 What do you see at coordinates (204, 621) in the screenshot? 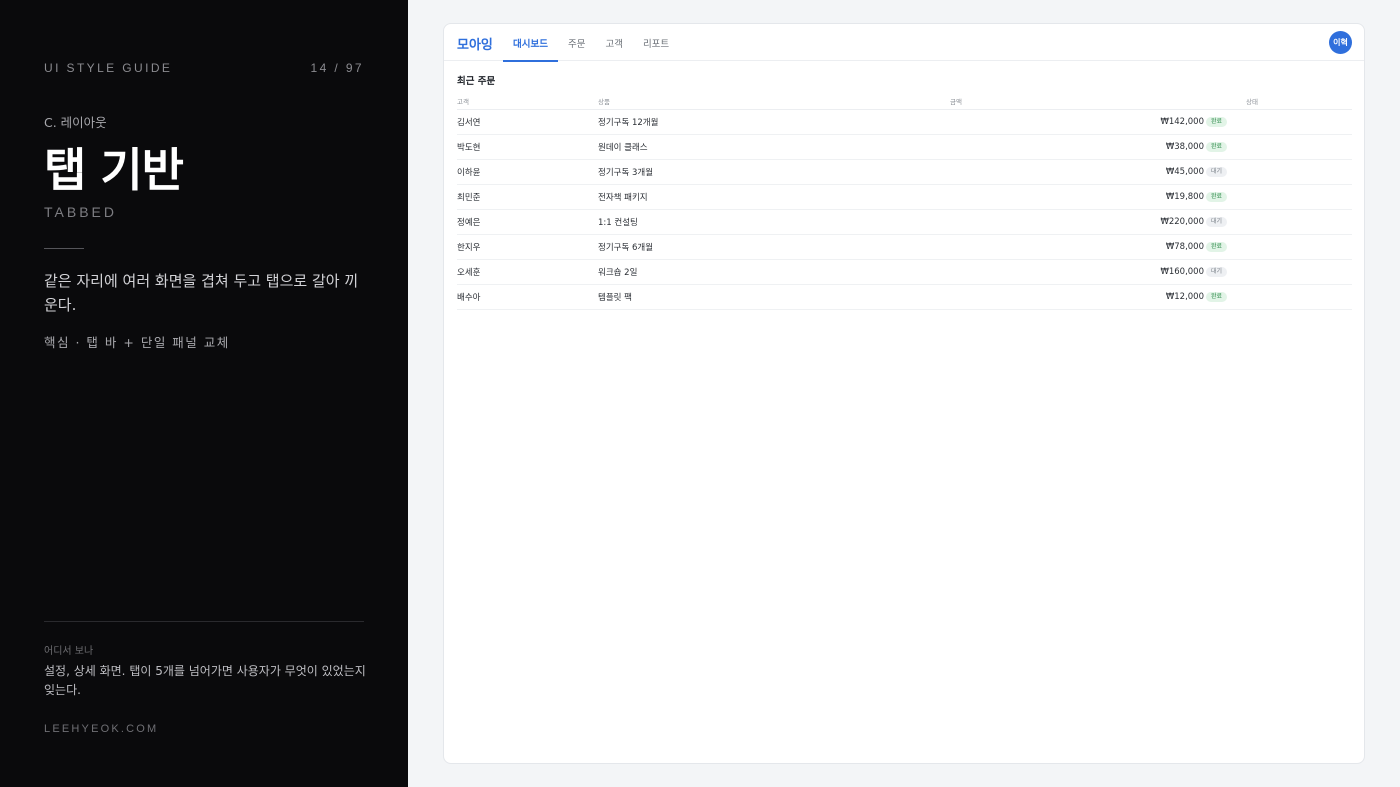
I see `divider-long` at bounding box center [204, 621].